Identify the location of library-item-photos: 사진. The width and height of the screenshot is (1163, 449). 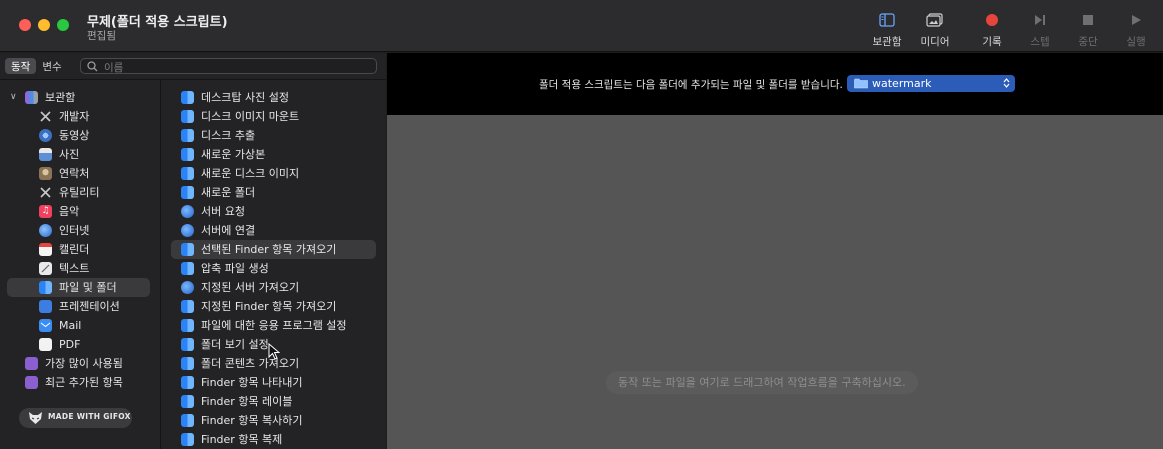
(80, 154).